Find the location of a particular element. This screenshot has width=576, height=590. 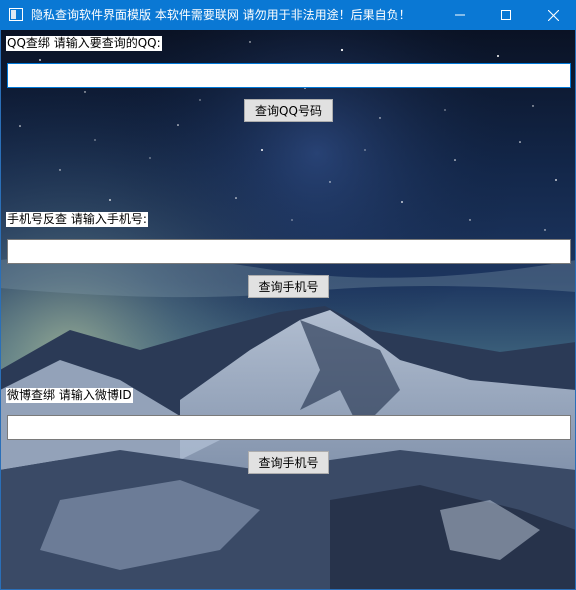

title-bar: 隐私查询软件界面模版 本软件需要联网 请勿用于非法用途！后果自负！ is located at coordinates (288, 15).